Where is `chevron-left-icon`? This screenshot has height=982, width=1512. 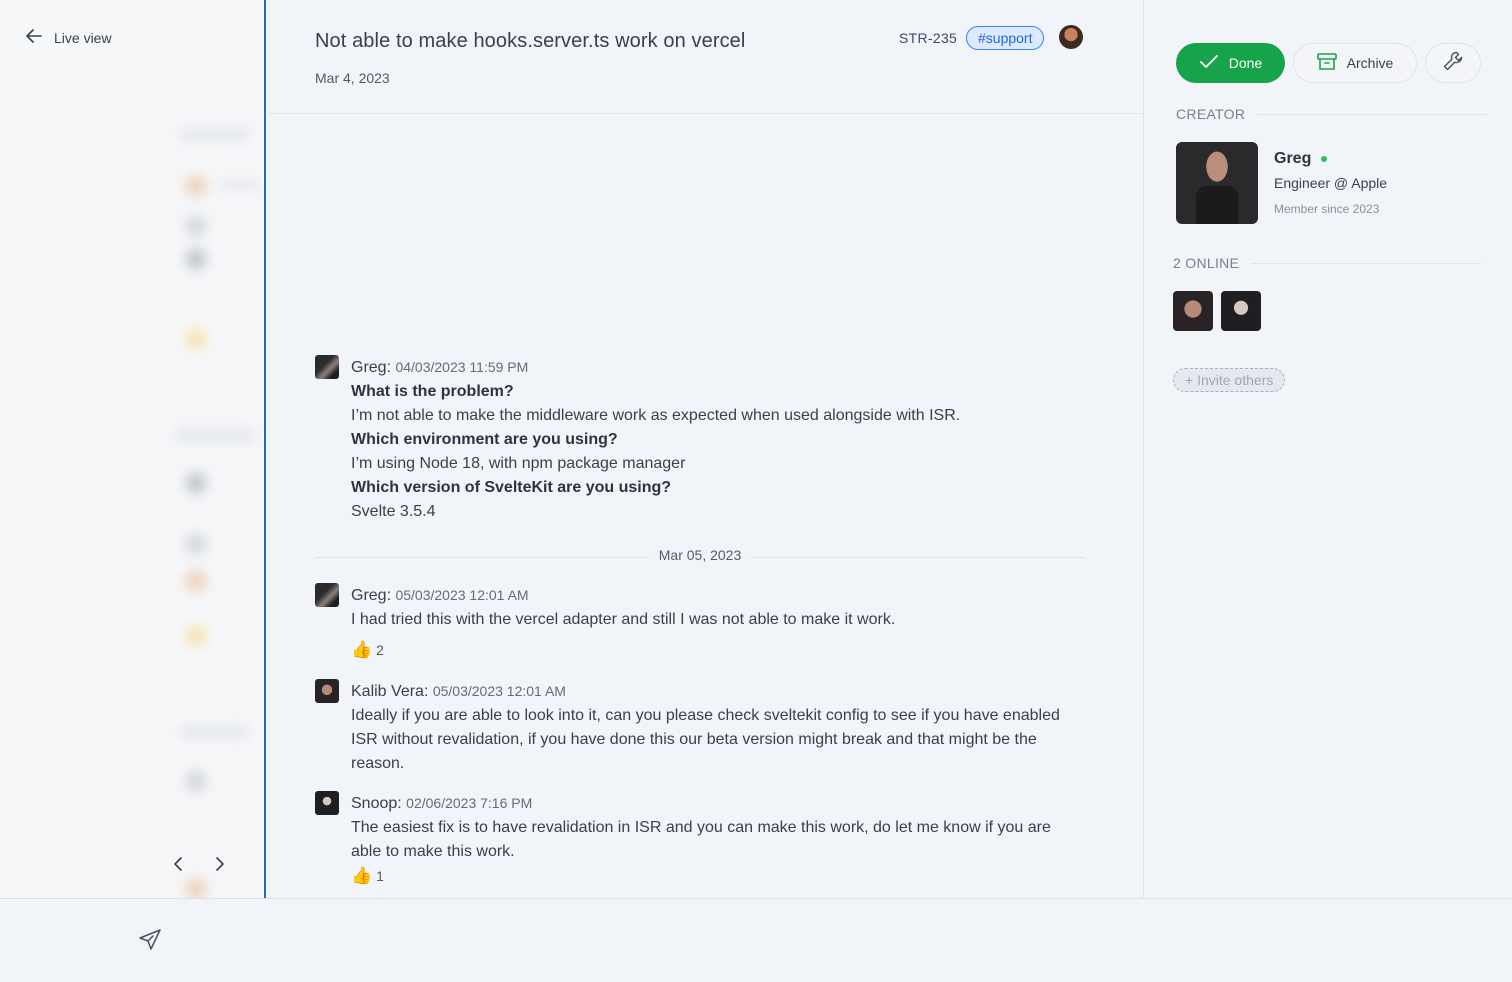 chevron-left-icon is located at coordinates (178, 864).